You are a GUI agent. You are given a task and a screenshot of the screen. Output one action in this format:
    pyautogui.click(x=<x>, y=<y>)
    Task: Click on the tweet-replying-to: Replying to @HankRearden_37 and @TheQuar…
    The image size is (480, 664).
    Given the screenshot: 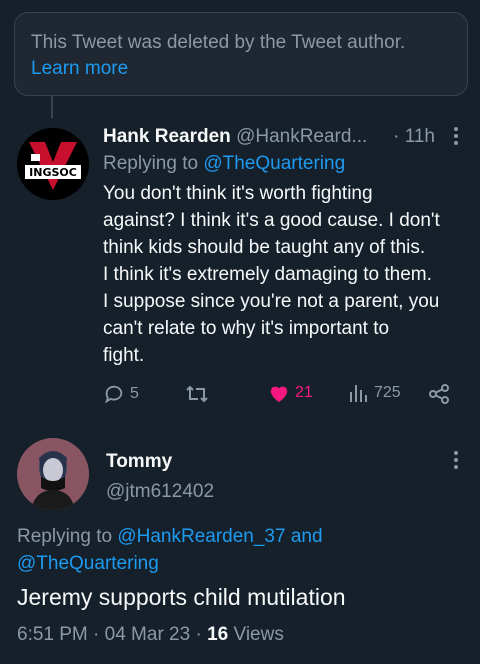 What is the action you would take?
    pyautogui.click(x=232, y=550)
    